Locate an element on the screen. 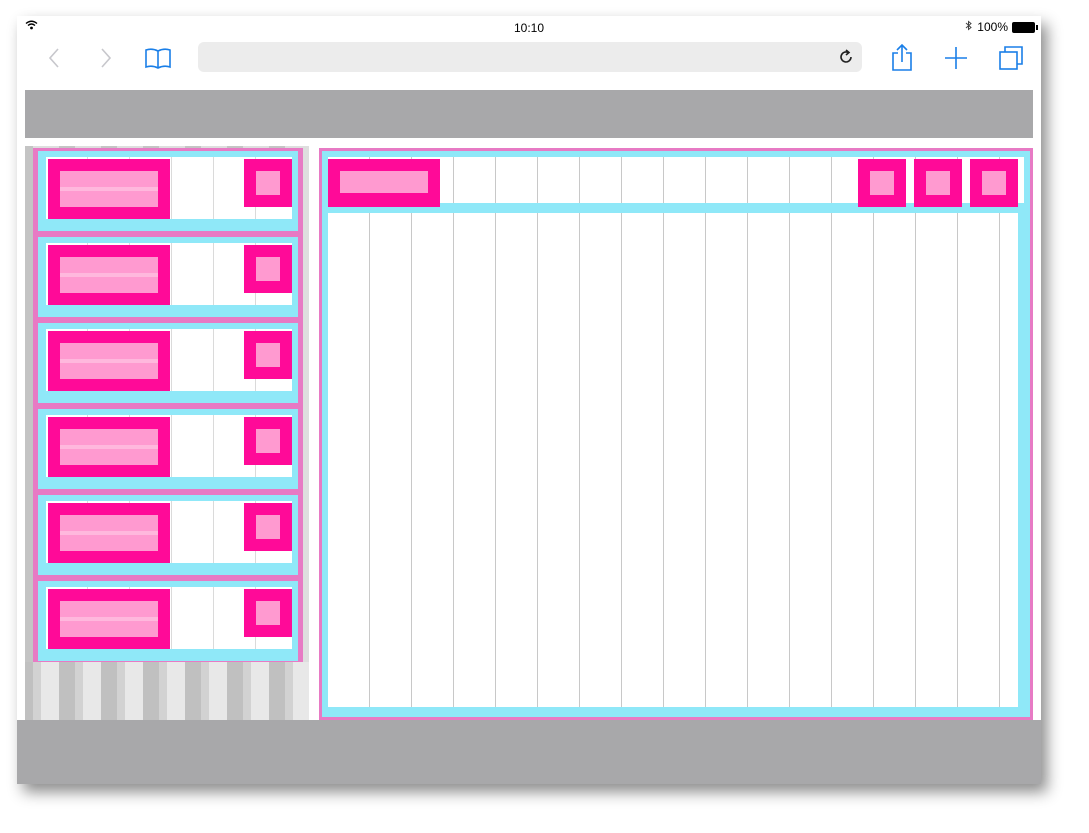 This screenshot has height=833, width=1089. status-bar: 10:10 100% is located at coordinates (529, 27).